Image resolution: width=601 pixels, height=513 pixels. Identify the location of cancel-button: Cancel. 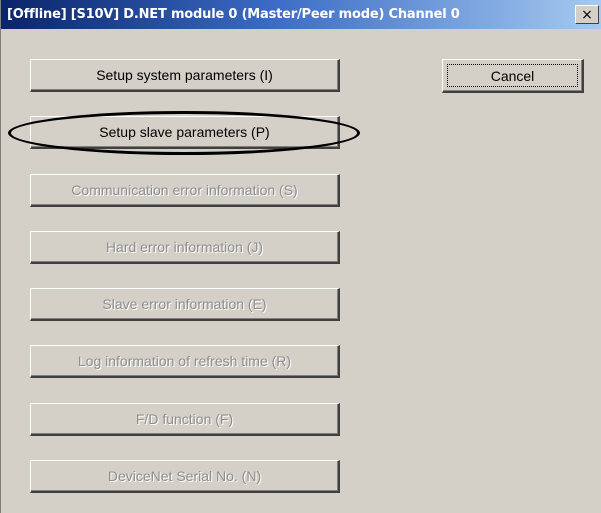
(513, 76).